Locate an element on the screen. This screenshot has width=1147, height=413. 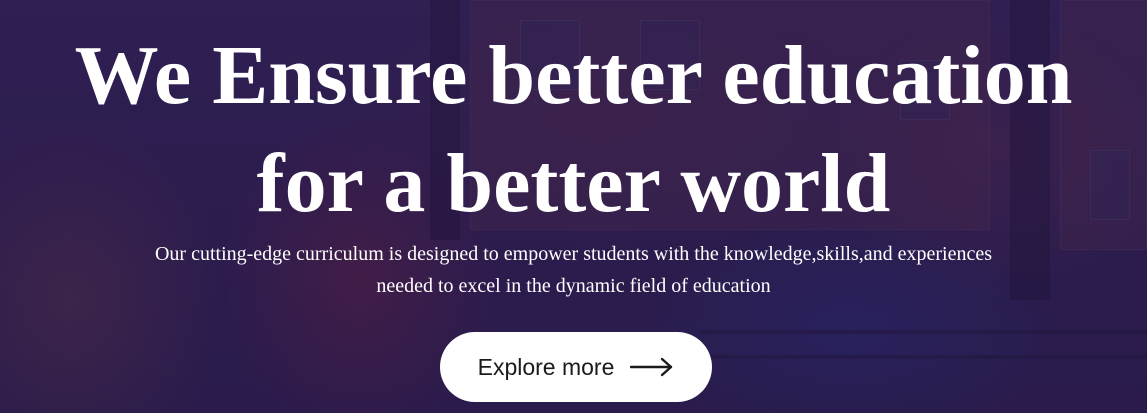
explore-more-label: Explore more is located at coordinates (546, 366).